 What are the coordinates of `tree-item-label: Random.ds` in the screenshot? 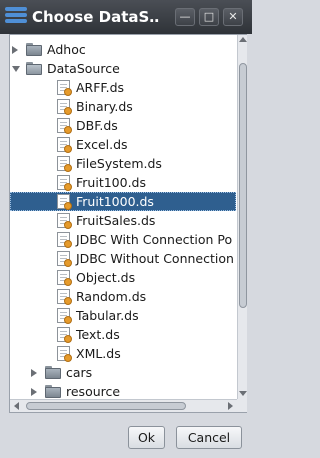 It's located at (111, 296).